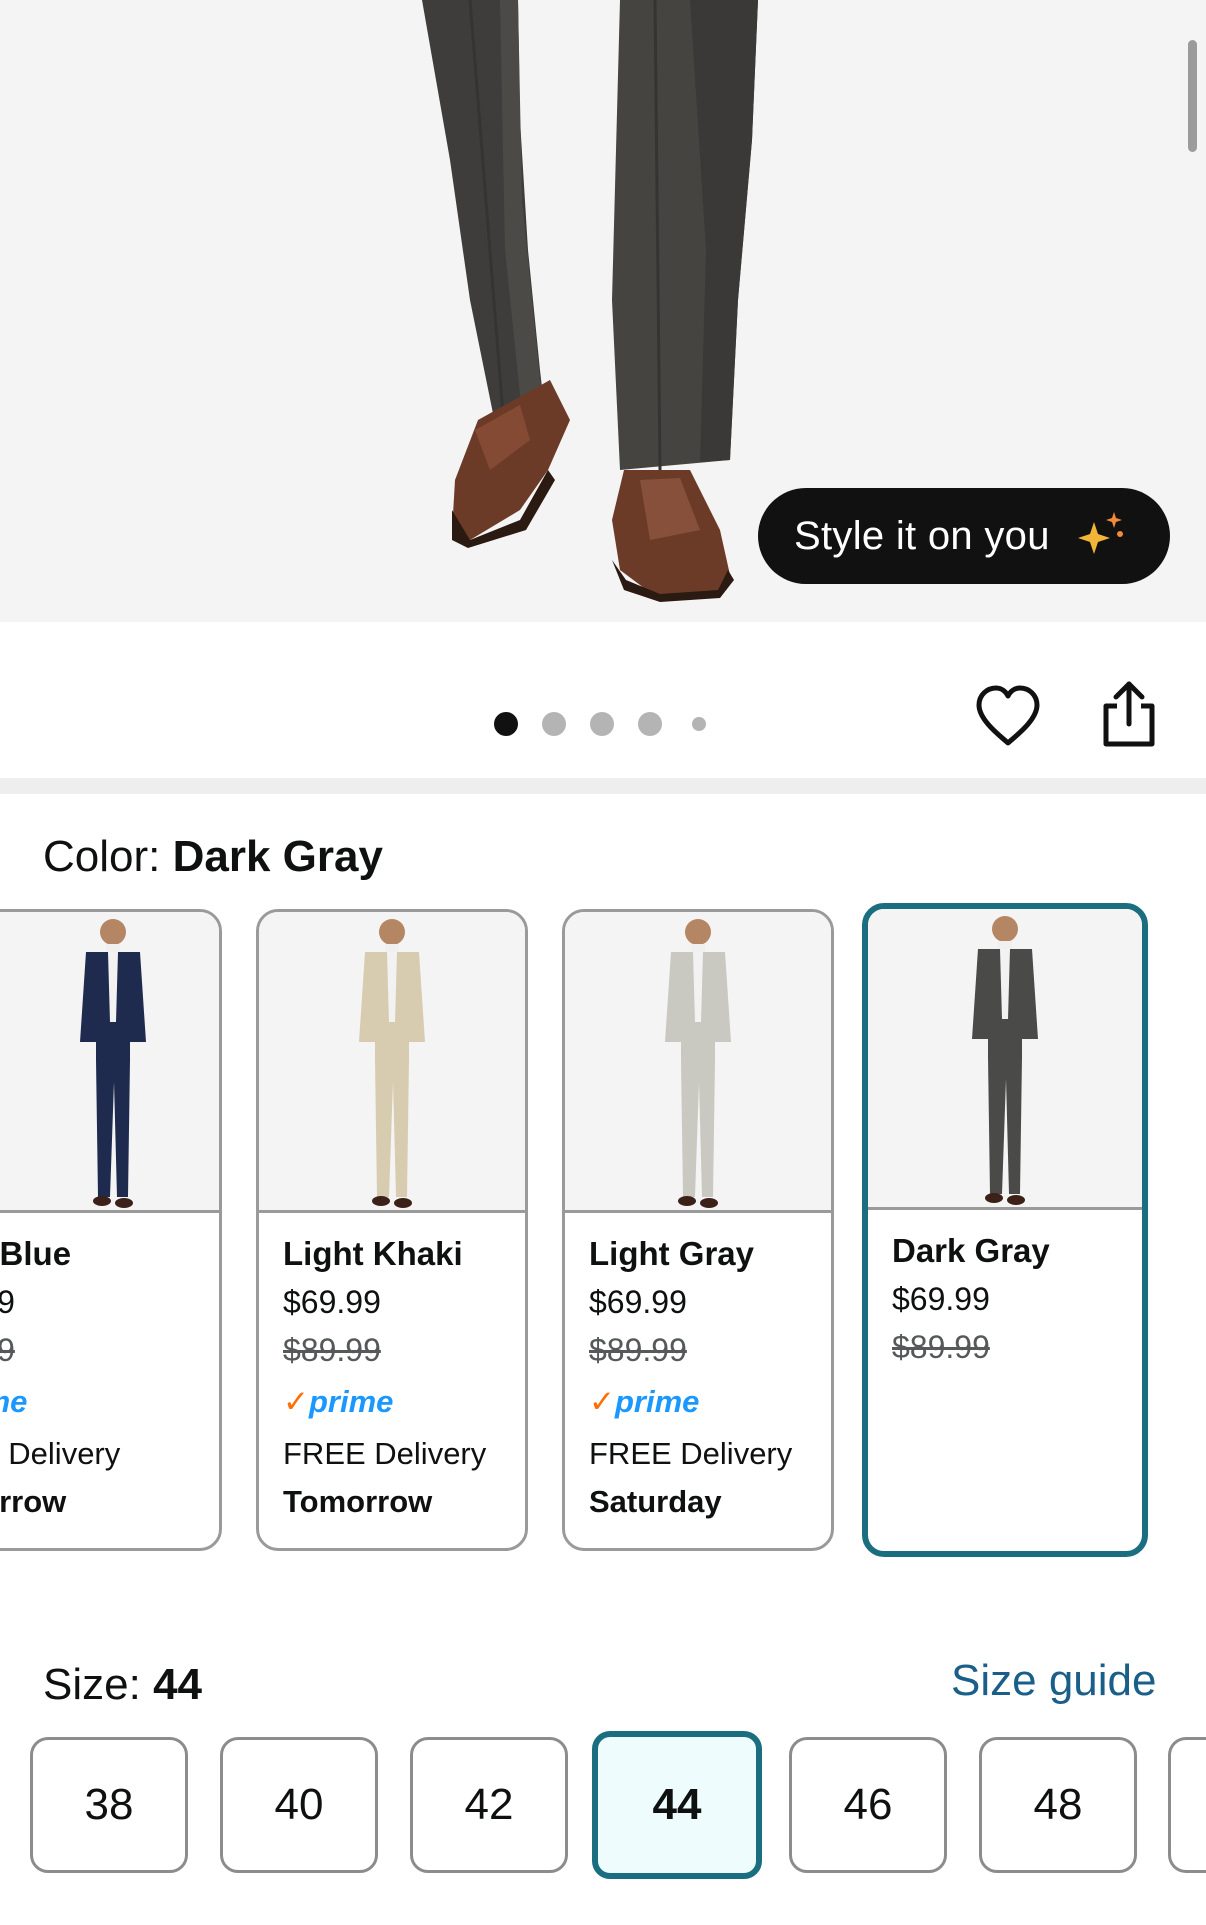 This screenshot has height=1925, width=1206. I want to click on color-selected-value: Dark Gray, so click(277, 856).